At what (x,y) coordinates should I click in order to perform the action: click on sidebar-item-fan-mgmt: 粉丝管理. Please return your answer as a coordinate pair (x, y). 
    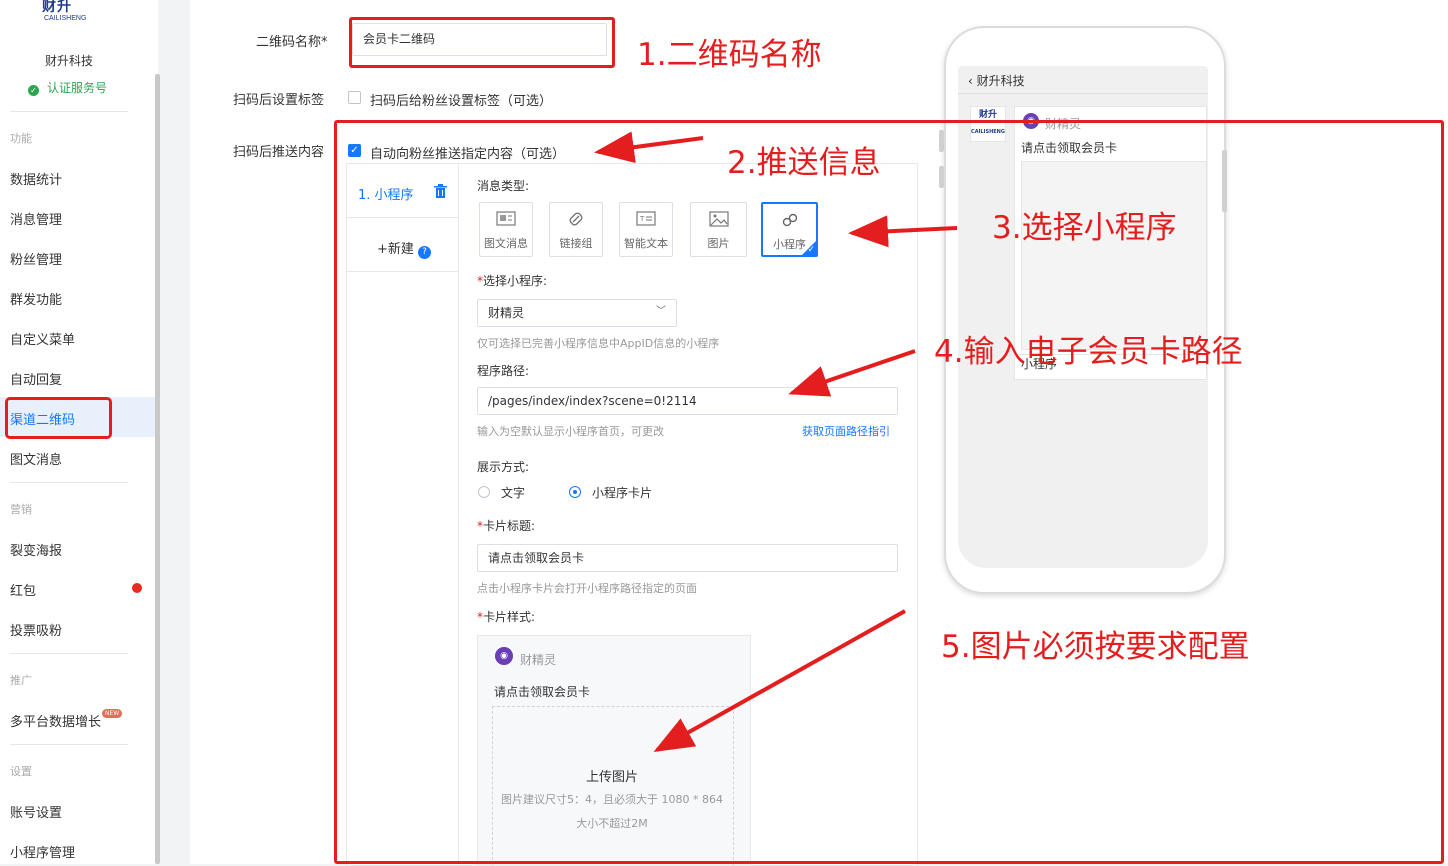
    Looking at the image, I should click on (36, 258).